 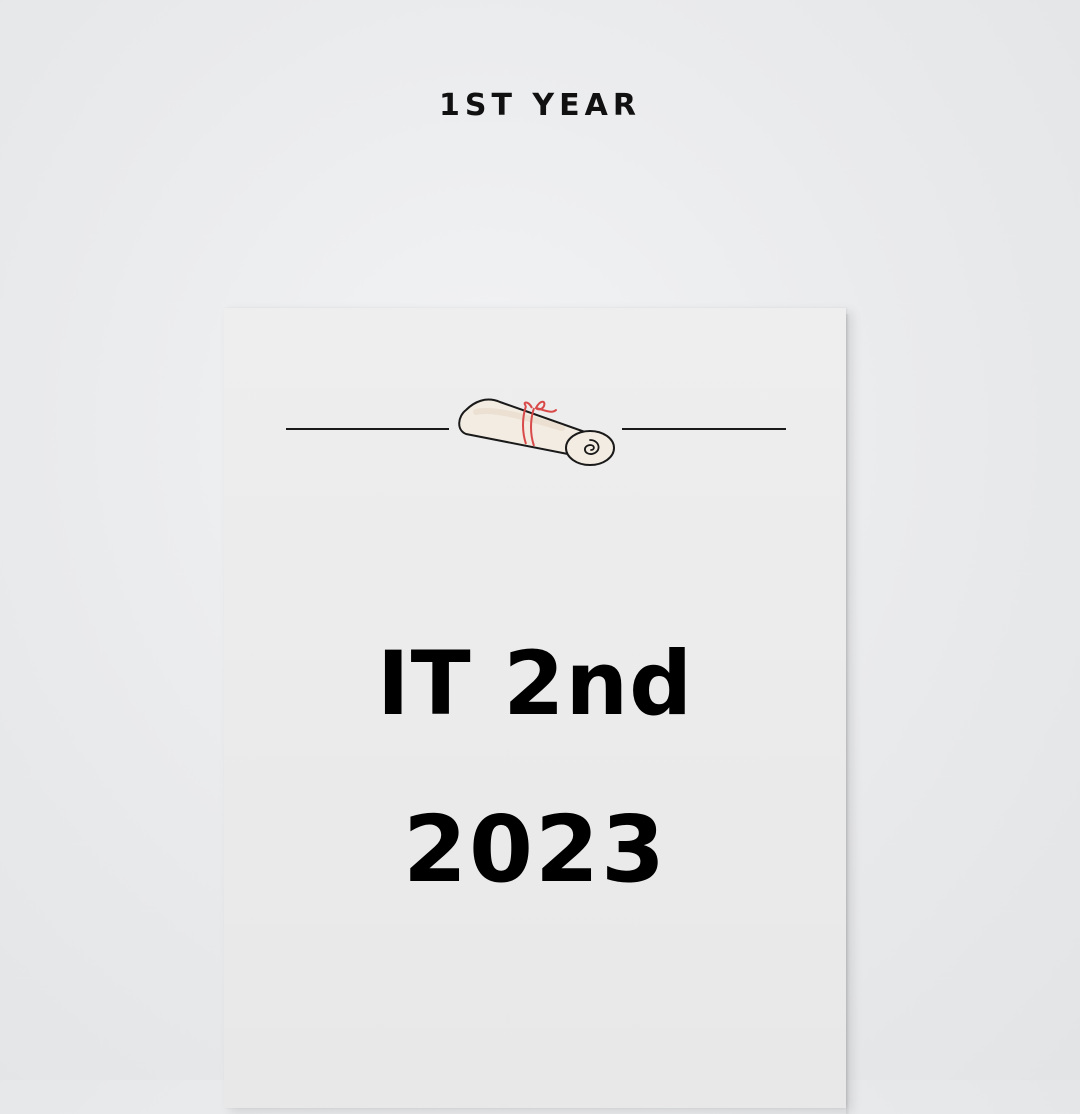 I want to click on headline-year: 2023, so click(x=535, y=849).